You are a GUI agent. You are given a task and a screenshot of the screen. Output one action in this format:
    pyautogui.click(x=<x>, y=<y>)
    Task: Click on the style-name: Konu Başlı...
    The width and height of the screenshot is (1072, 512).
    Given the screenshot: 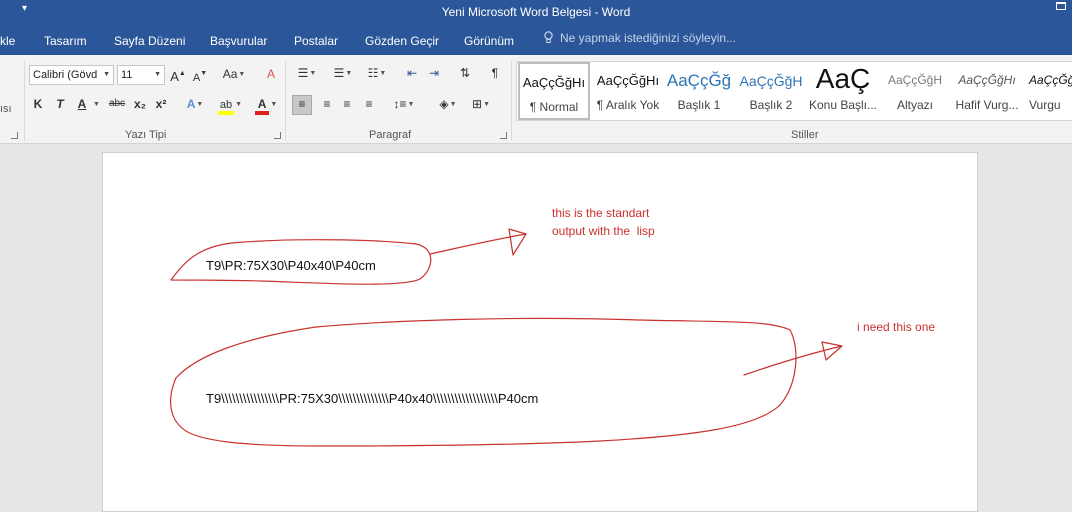 What is the action you would take?
    pyautogui.click(x=843, y=105)
    